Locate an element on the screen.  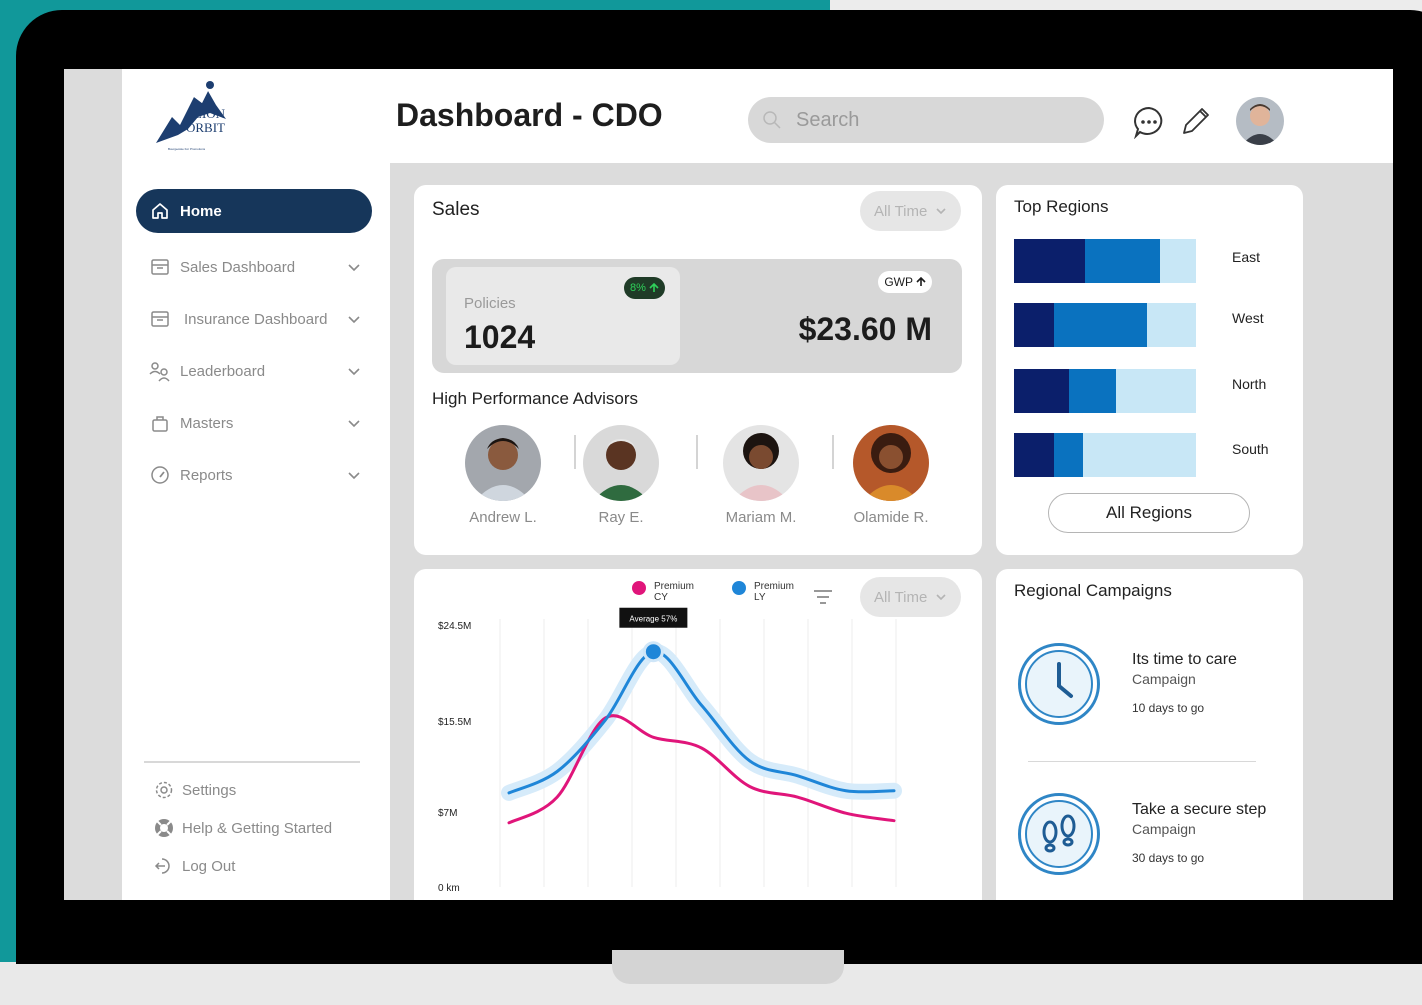
top-header: Dashboard - CDO is located at coordinates (891, 116).